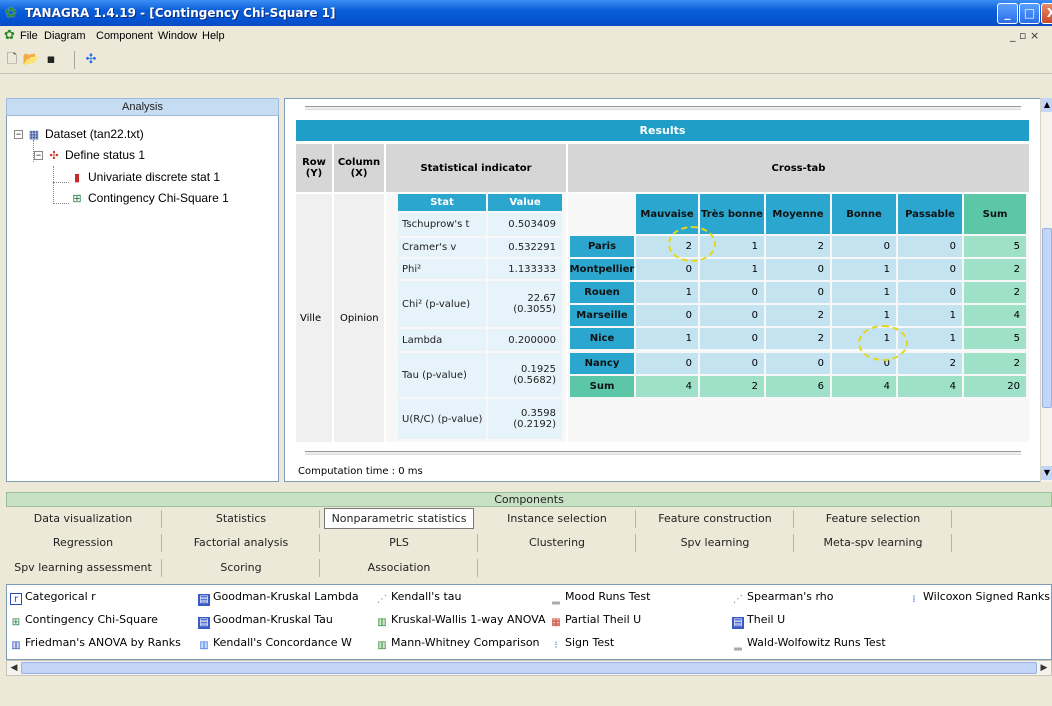 This screenshot has width=1052, height=706. What do you see at coordinates (399, 542) in the screenshot?
I see `tab-pls: PLS` at bounding box center [399, 542].